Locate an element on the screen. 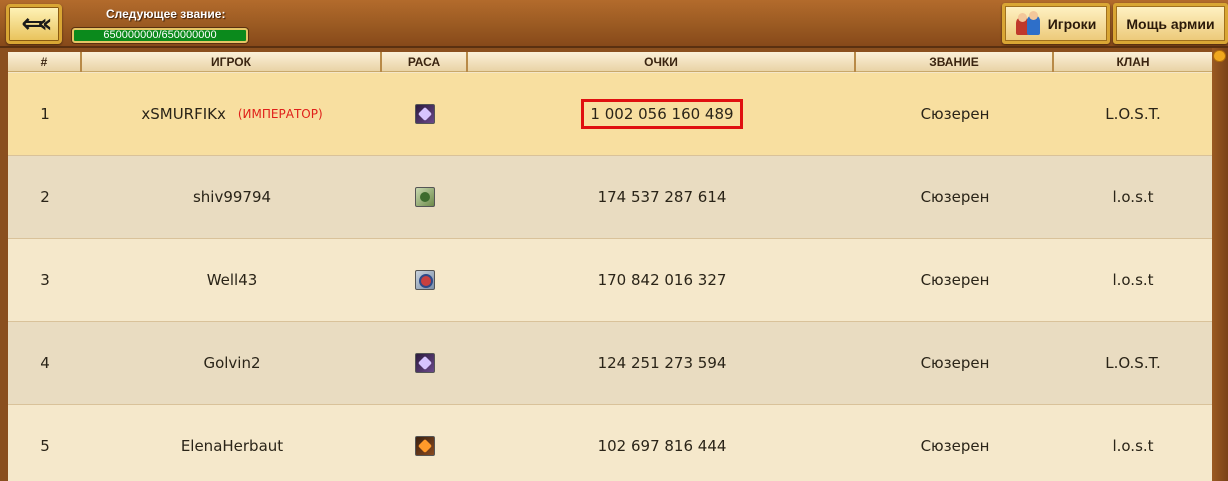 The width and height of the screenshot is (1228, 481). army-power-button: Мощь армии is located at coordinates (1170, 23).